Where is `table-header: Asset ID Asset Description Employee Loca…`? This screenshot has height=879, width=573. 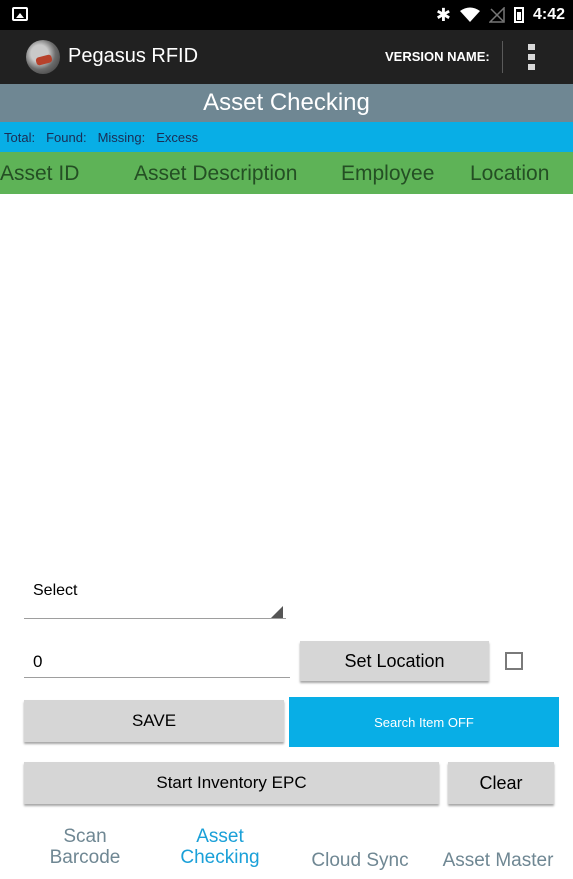 table-header: Asset ID Asset Description Employee Loca… is located at coordinates (286, 173).